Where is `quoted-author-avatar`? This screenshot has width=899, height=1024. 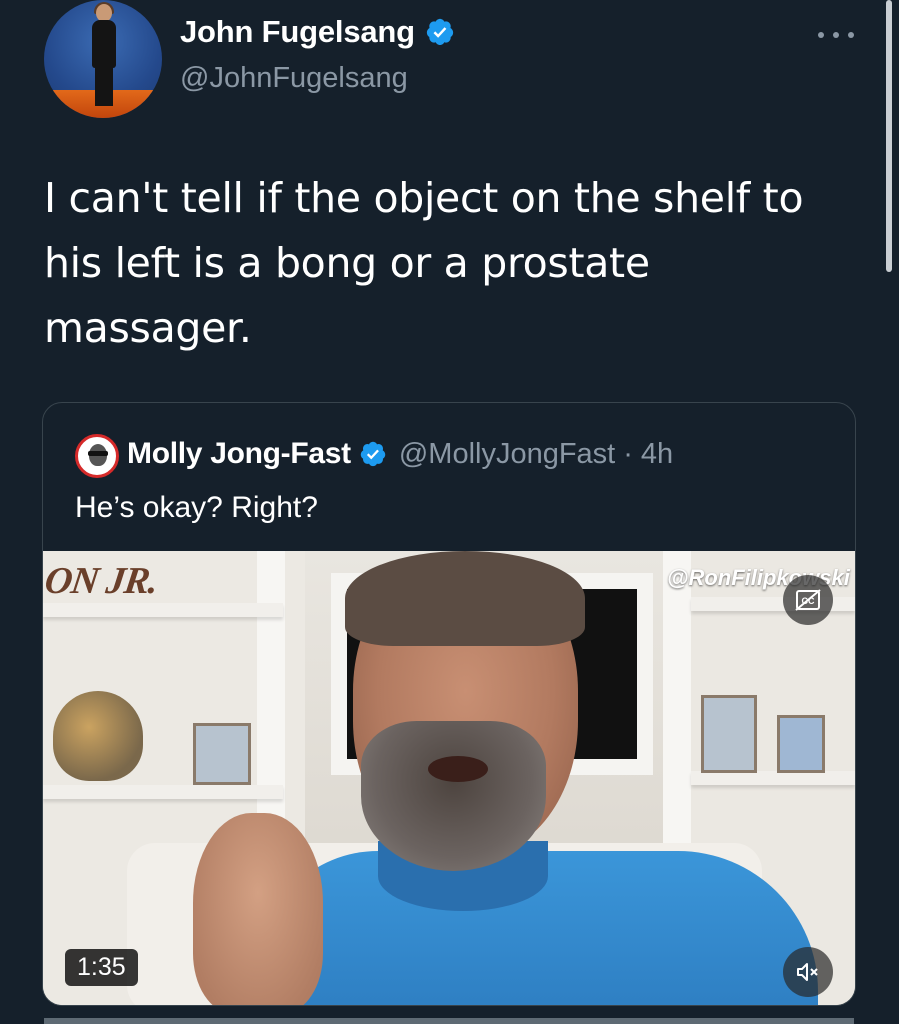
quoted-author-avatar is located at coordinates (97, 456).